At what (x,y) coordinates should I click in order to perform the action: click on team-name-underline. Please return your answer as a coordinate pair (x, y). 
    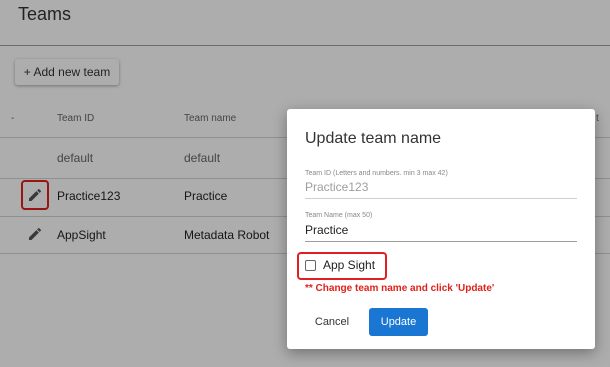
    Looking at the image, I should click on (441, 241).